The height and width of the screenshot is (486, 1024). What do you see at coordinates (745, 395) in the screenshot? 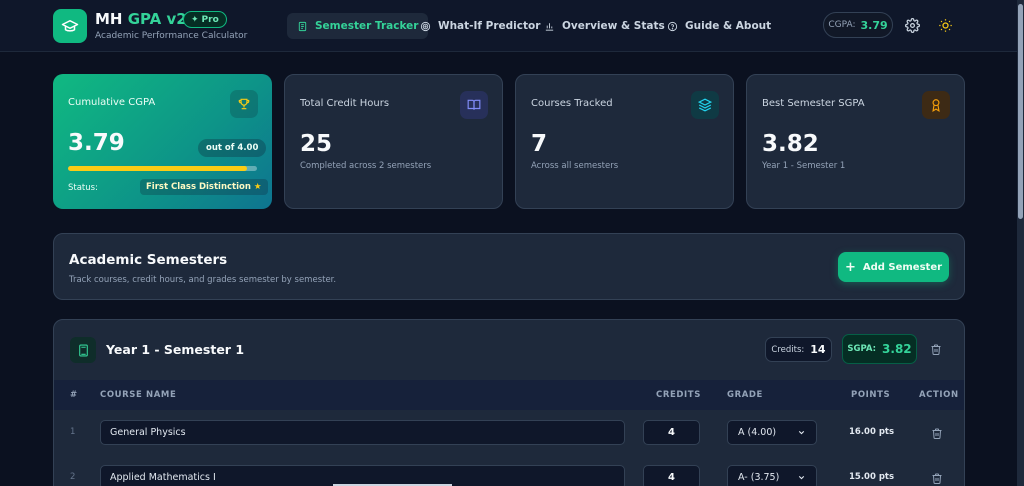
I see `column-grade: GRADE` at bounding box center [745, 395].